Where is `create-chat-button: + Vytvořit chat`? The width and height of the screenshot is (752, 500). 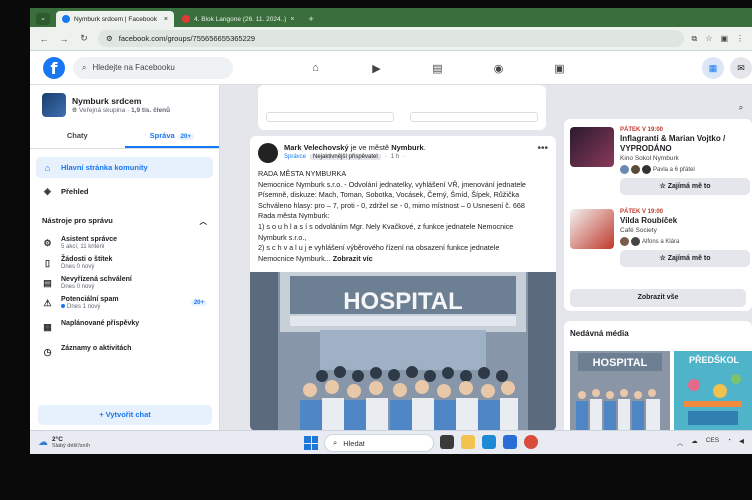 create-chat-button: + Vytvořit chat is located at coordinates (125, 415).